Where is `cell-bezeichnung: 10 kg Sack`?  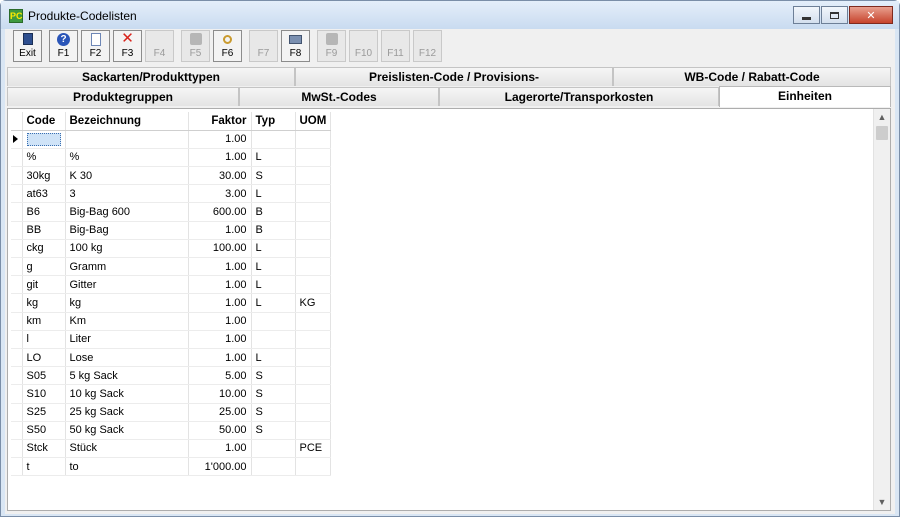
cell-bezeichnung: 10 kg Sack is located at coordinates (127, 394).